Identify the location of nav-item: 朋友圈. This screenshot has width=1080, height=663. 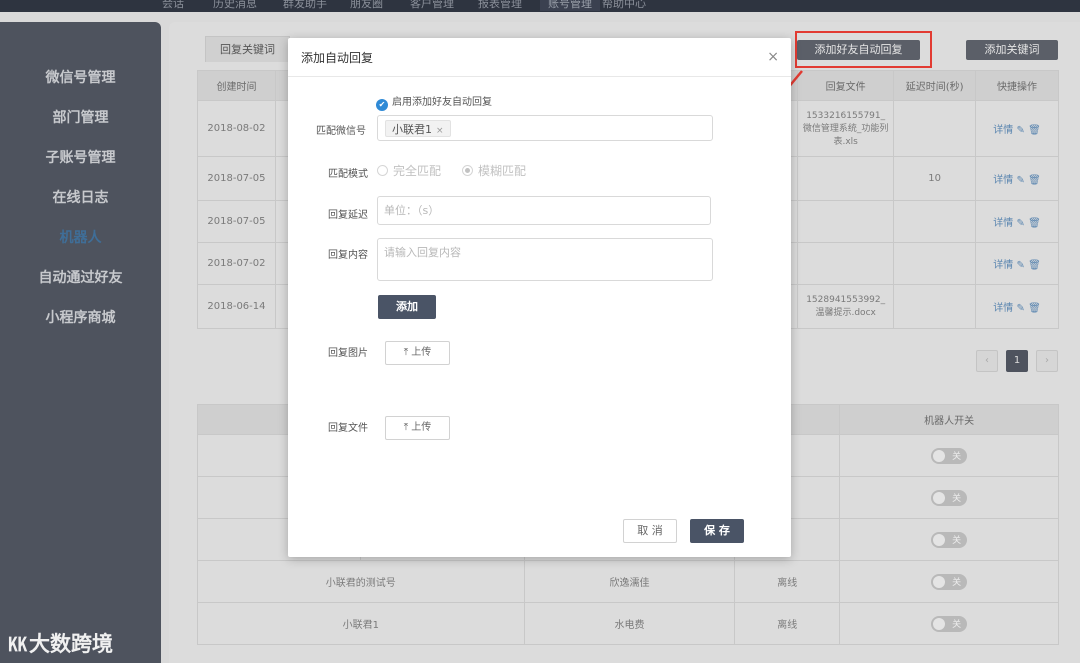
(366, 5).